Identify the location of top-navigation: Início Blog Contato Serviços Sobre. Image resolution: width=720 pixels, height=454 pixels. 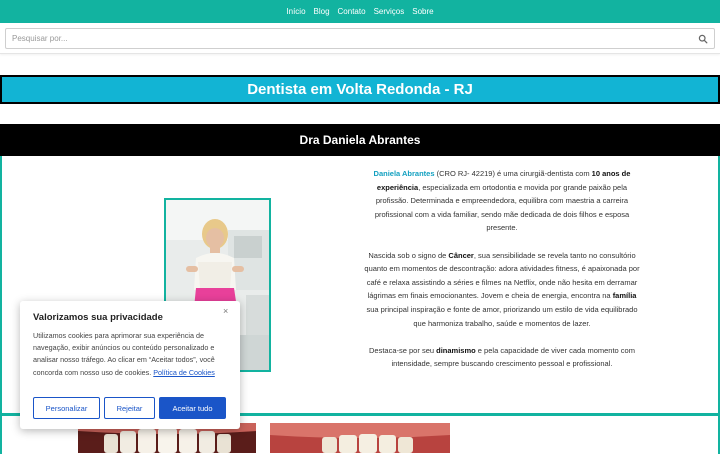
(360, 11).